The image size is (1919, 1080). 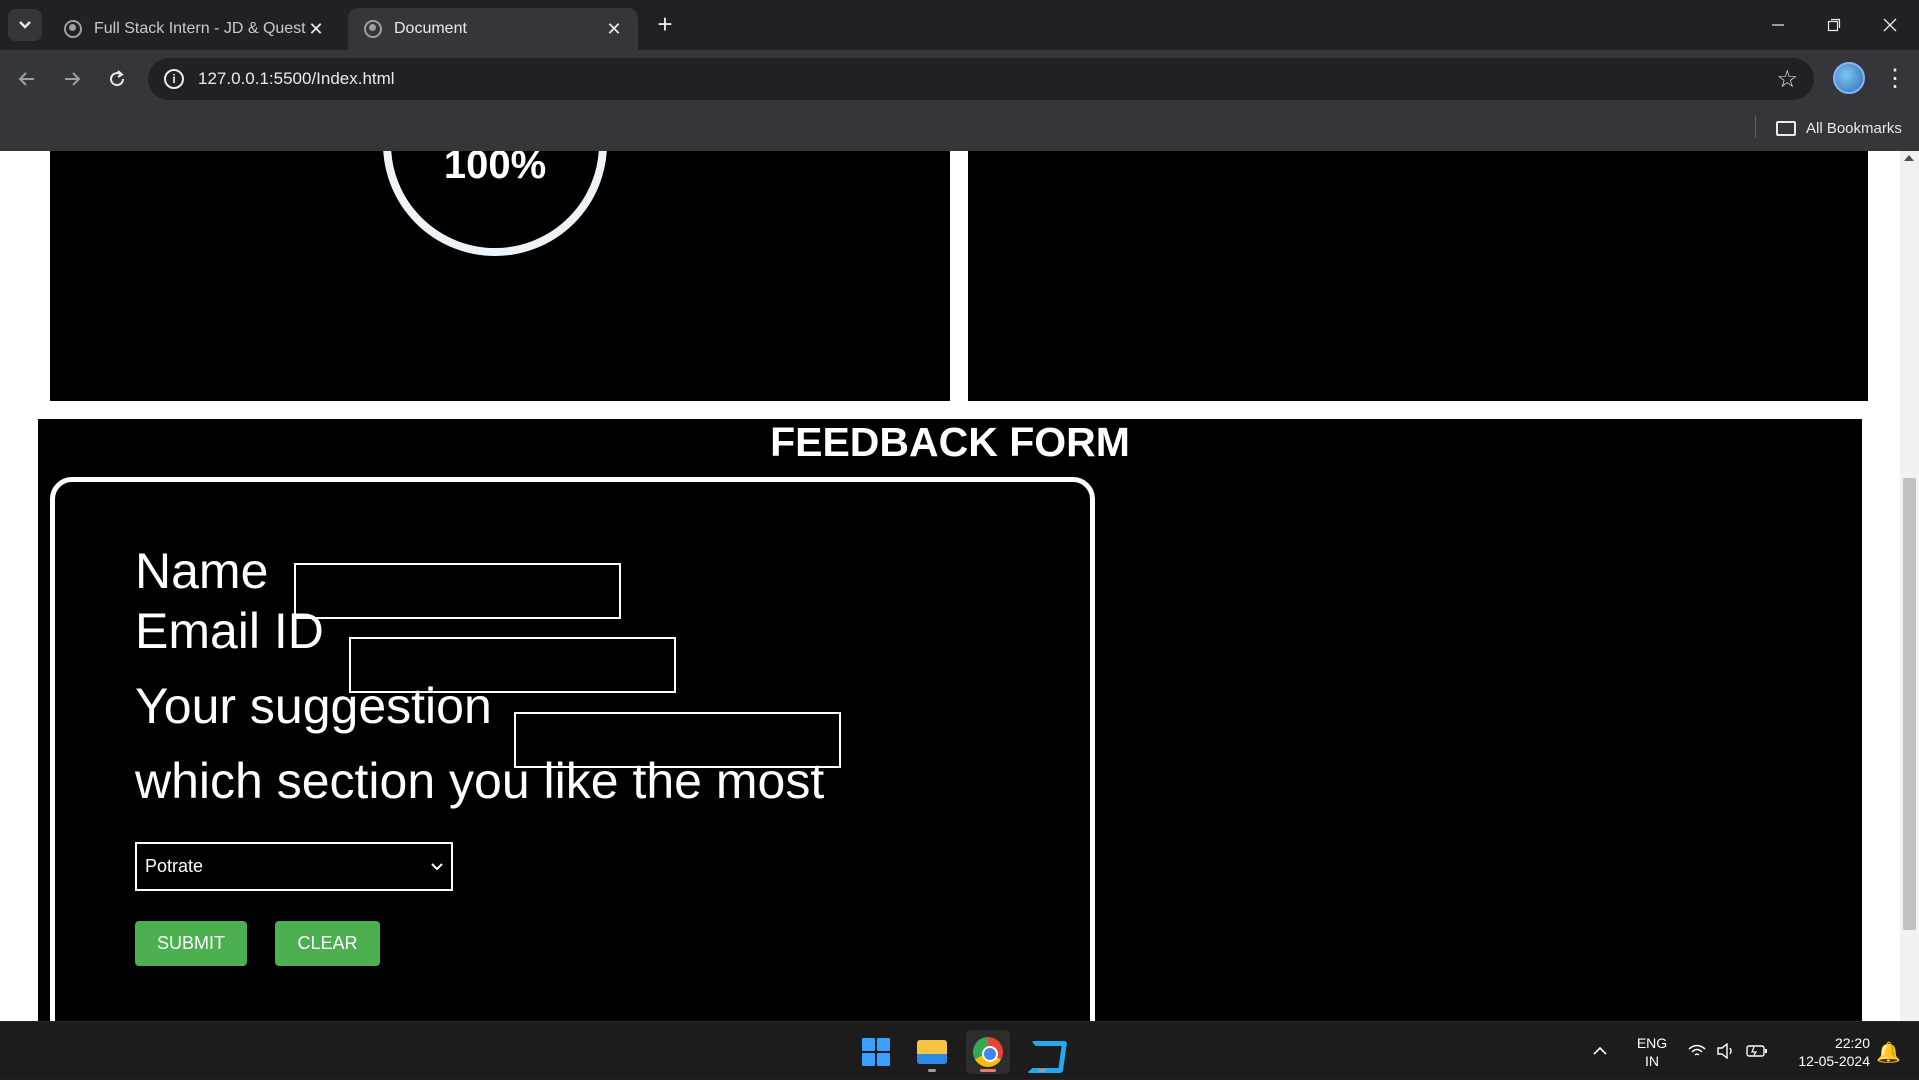 I want to click on progress-percentage: 100%, so click(x=495, y=169).